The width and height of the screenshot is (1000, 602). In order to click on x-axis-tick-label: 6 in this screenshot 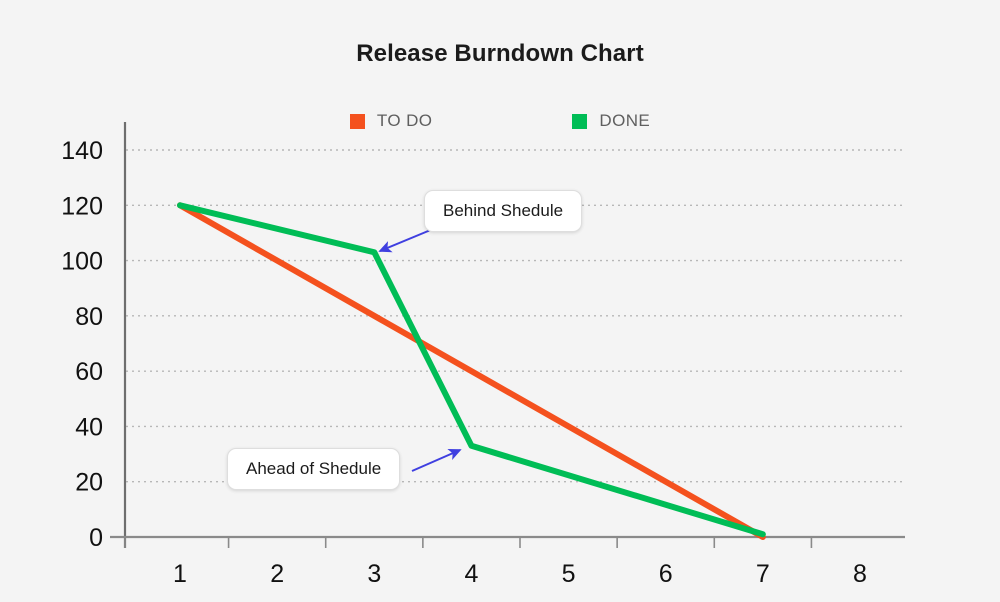, I will do `click(666, 574)`.